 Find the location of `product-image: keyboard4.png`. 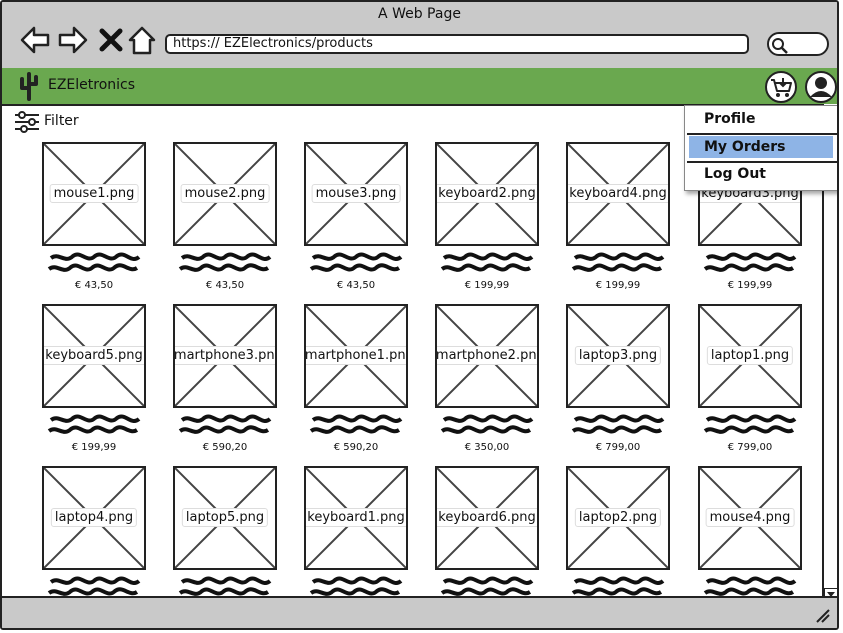

product-image: keyboard4.png is located at coordinates (618, 194).